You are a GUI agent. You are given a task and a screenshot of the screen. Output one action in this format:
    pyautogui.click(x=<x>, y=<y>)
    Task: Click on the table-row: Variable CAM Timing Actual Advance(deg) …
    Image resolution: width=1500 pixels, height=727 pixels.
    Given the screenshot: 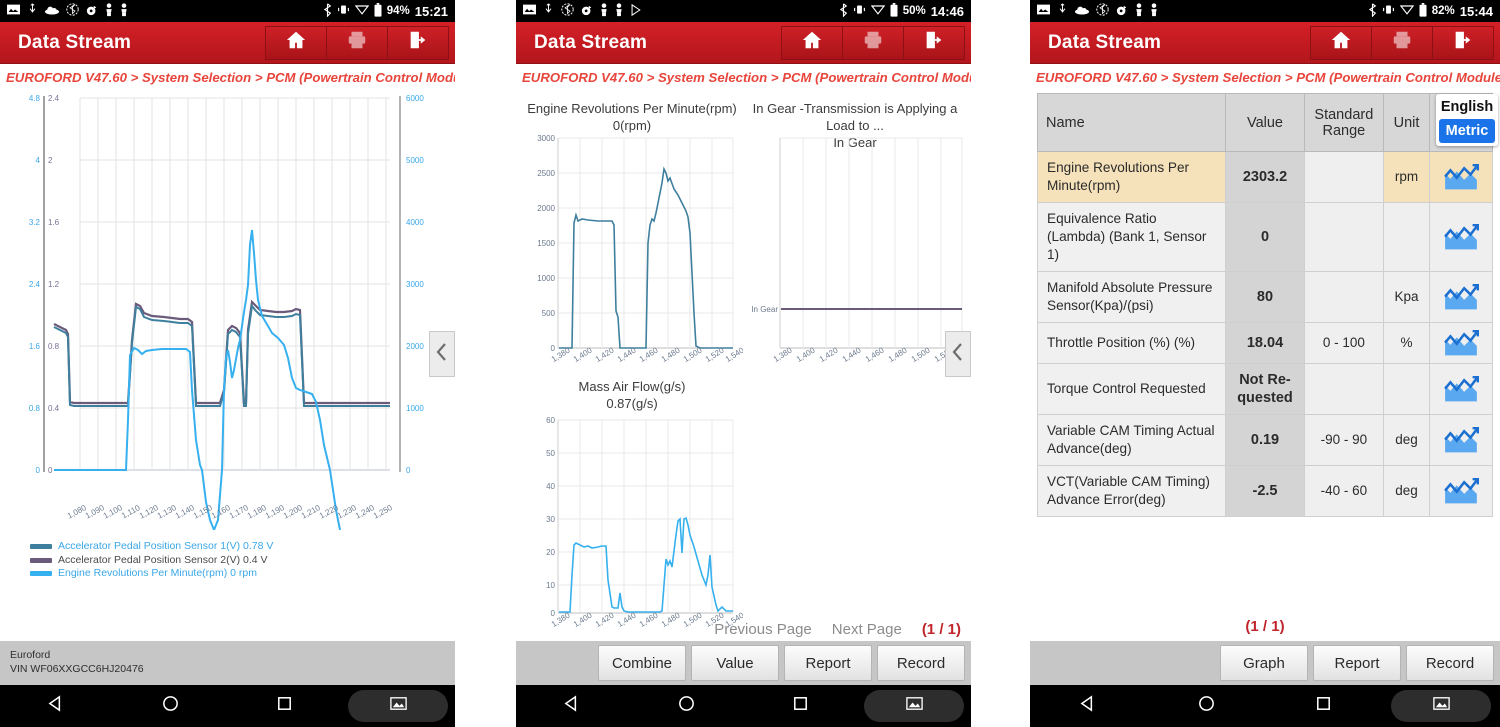 What is the action you would take?
    pyautogui.click(x=1264, y=440)
    